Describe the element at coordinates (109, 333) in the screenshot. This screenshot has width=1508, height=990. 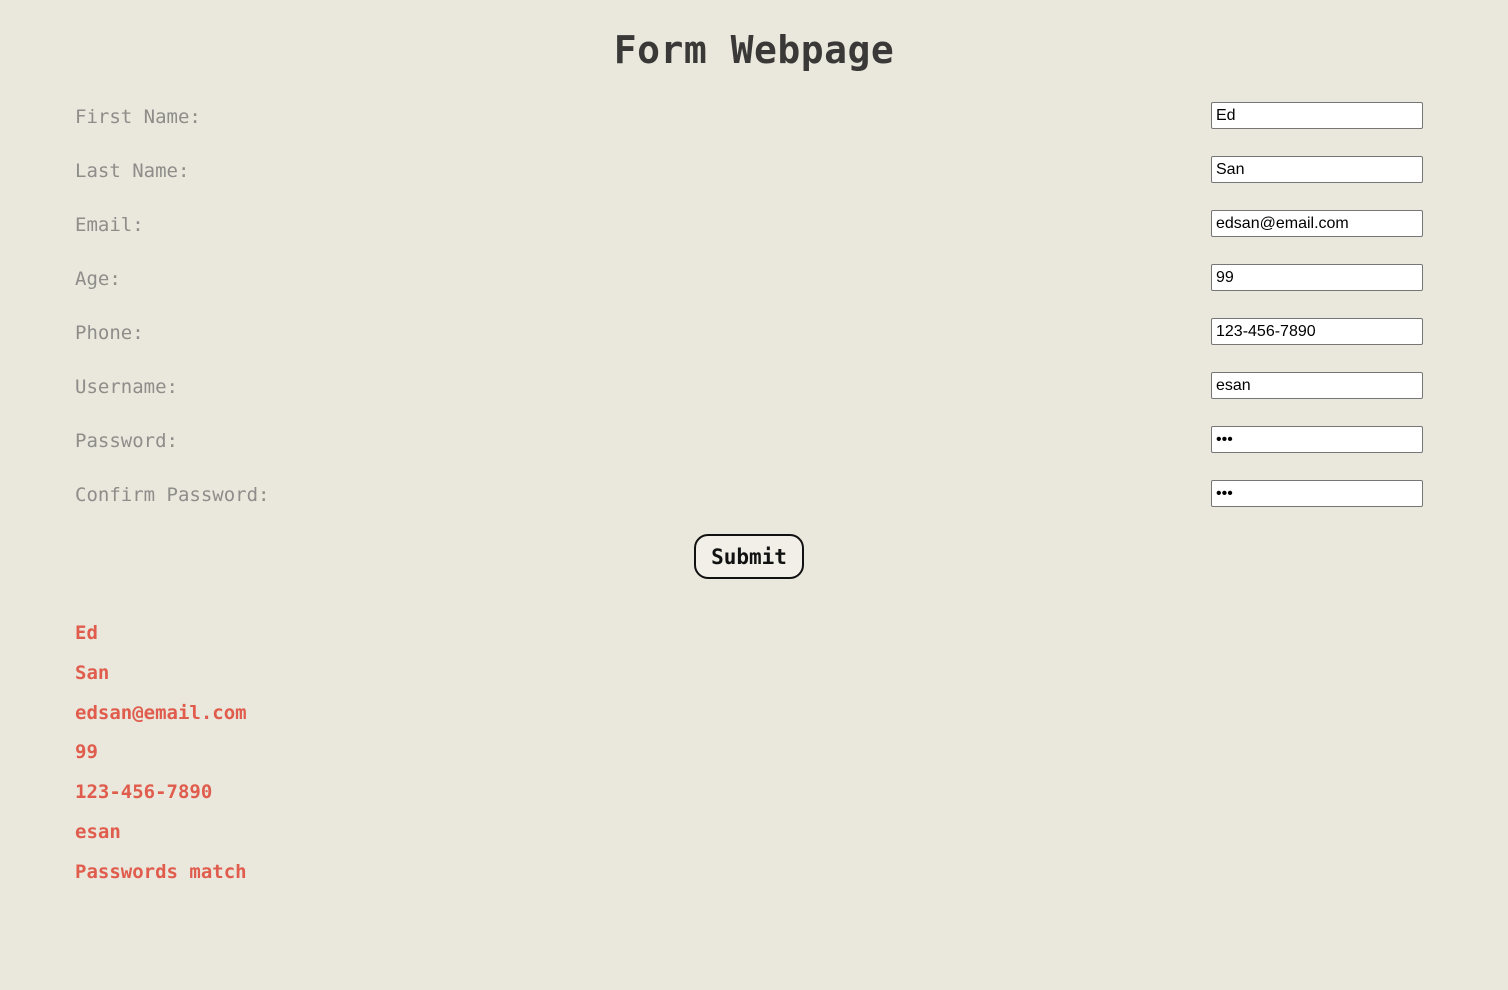
I see `phone-label: Phone:` at that location.